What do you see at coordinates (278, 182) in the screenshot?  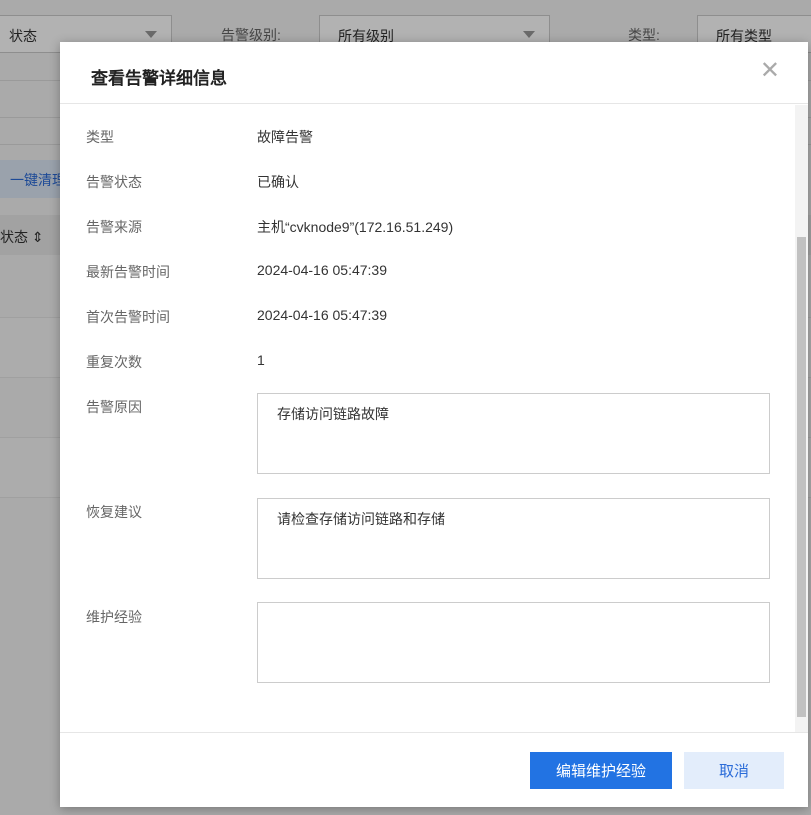 I see `field-value-status: 已确认` at bounding box center [278, 182].